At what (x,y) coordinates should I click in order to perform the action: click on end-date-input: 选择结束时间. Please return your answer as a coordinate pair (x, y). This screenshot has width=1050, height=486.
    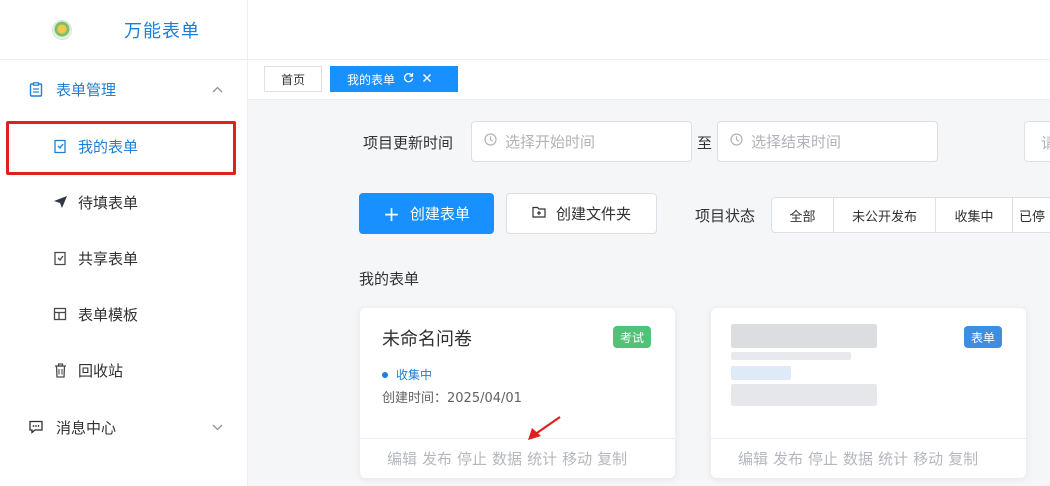
    Looking at the image, I should click on (827, 141).